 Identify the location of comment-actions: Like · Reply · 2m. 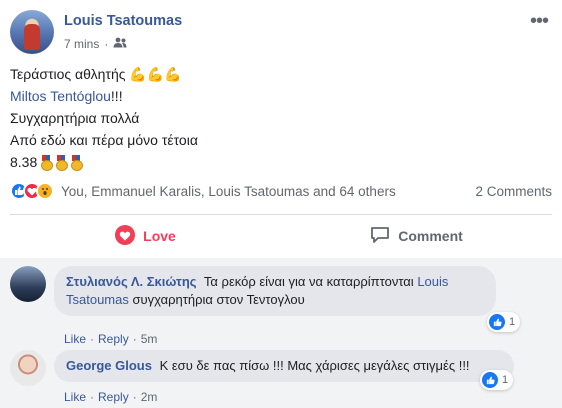
(111, 397).